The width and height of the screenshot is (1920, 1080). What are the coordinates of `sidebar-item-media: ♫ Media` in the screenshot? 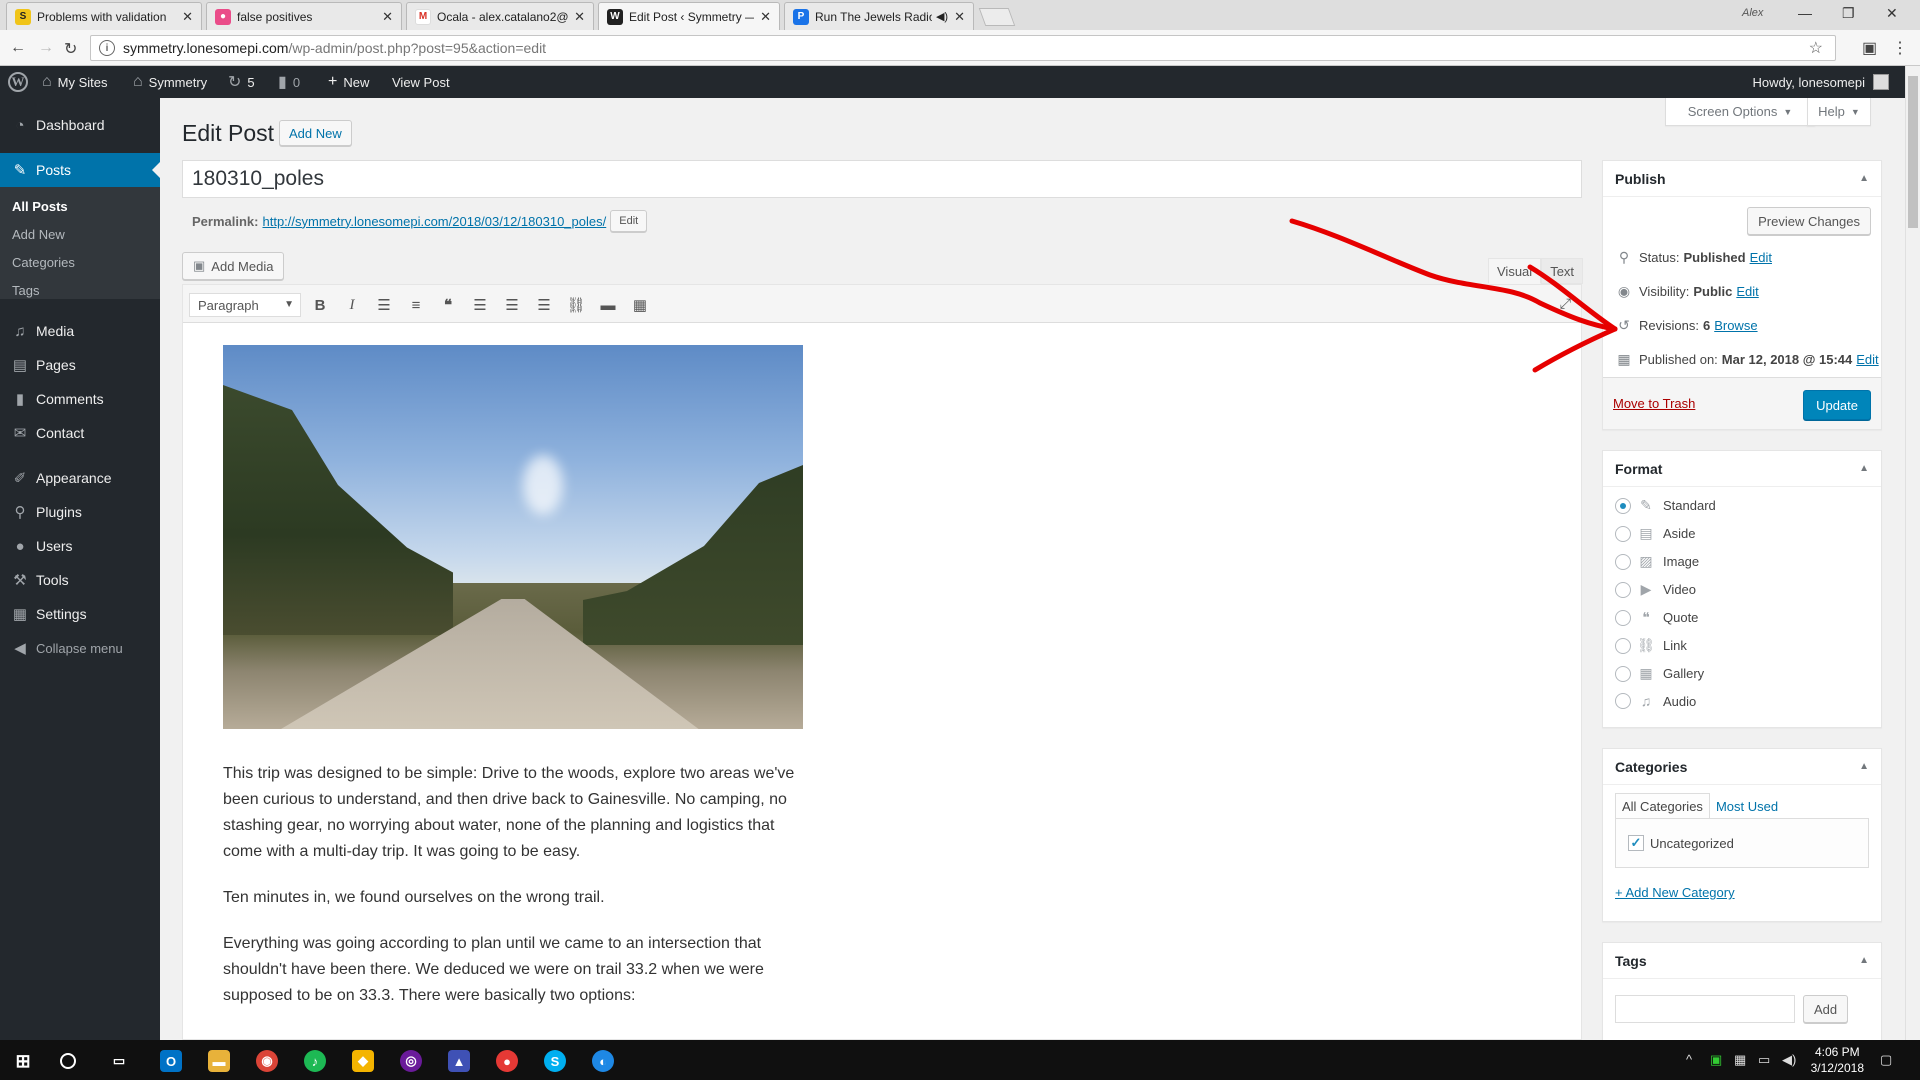 It's located at (80, 331).